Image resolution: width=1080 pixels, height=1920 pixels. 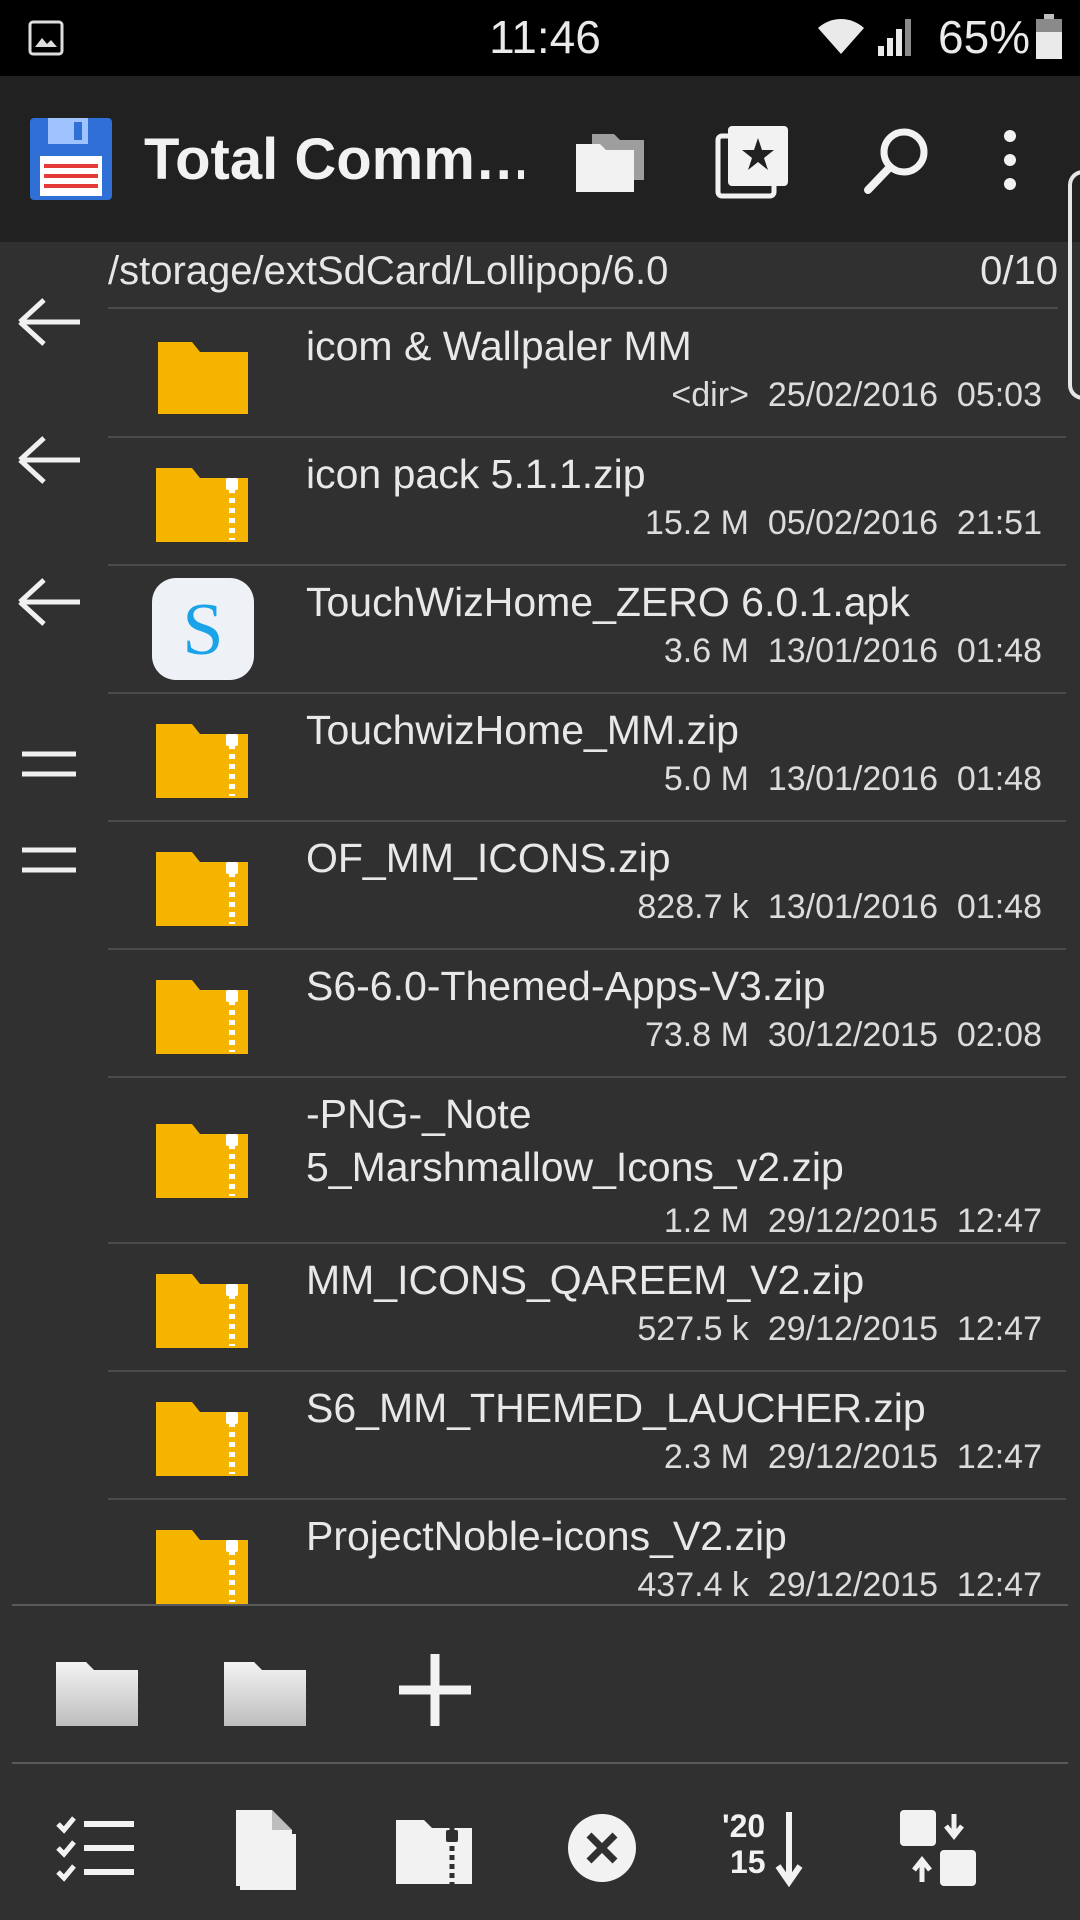 I want to click on folder-icon, so click(x=203, y=378).